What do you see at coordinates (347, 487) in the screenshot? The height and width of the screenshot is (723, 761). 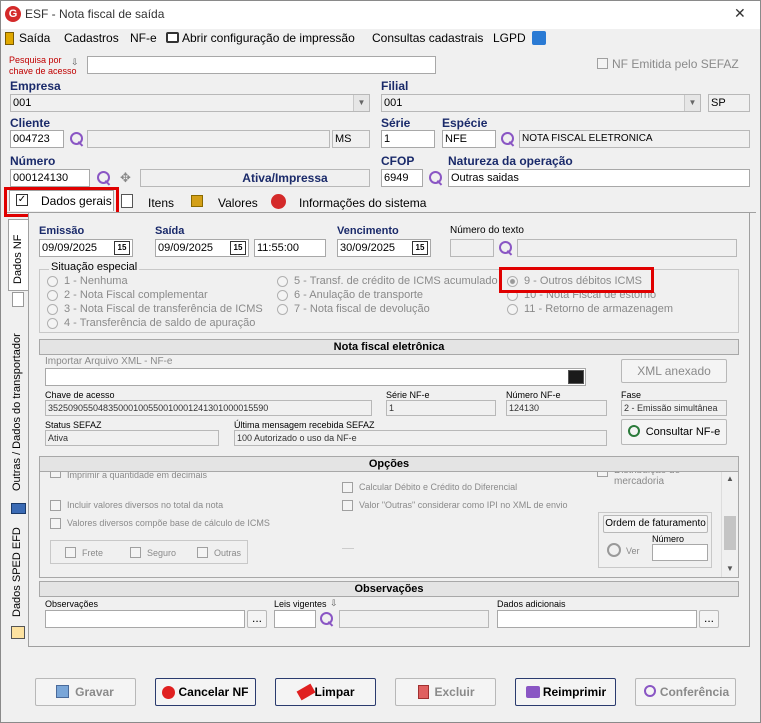 I see `chk-calcular-diferencial` at bounding box center [347, 487].